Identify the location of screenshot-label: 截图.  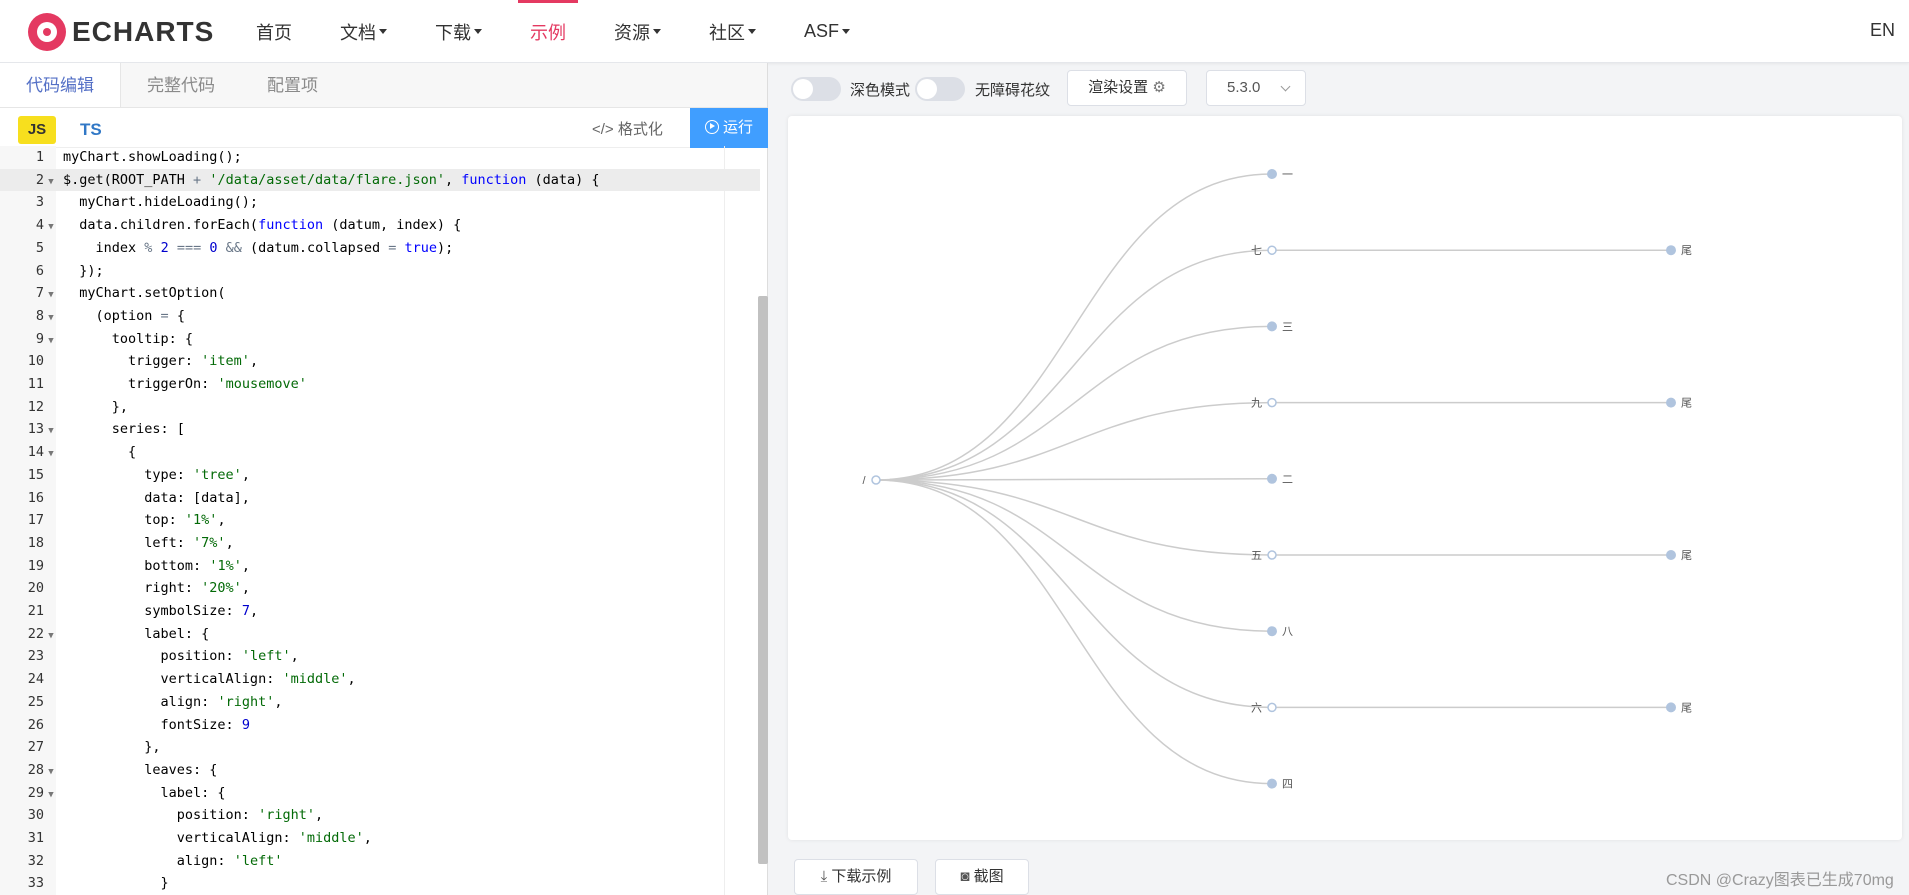
(988, 876).